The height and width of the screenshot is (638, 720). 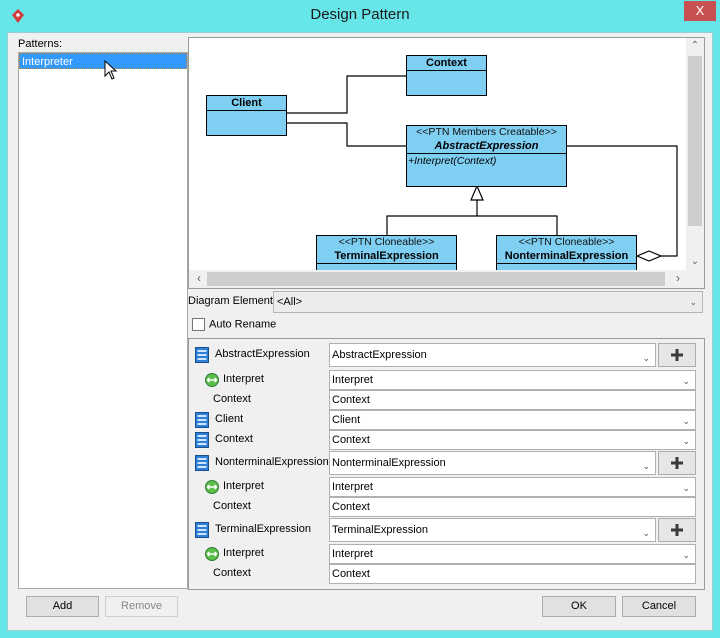 I want to click on diagram-element-value: <All>, so click(x=290, y=302).